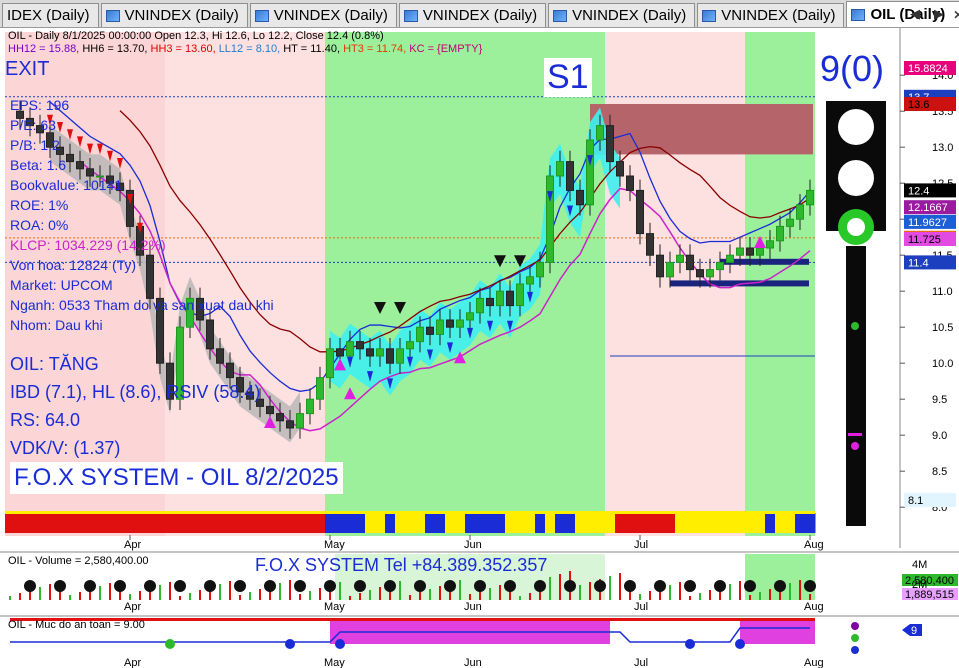 This screenshot has height=668, width=959. What do you see at coordinates (132, 662) in the screenshot?
I see `safety-x-label: Apr` at bounding box center [132, 662].